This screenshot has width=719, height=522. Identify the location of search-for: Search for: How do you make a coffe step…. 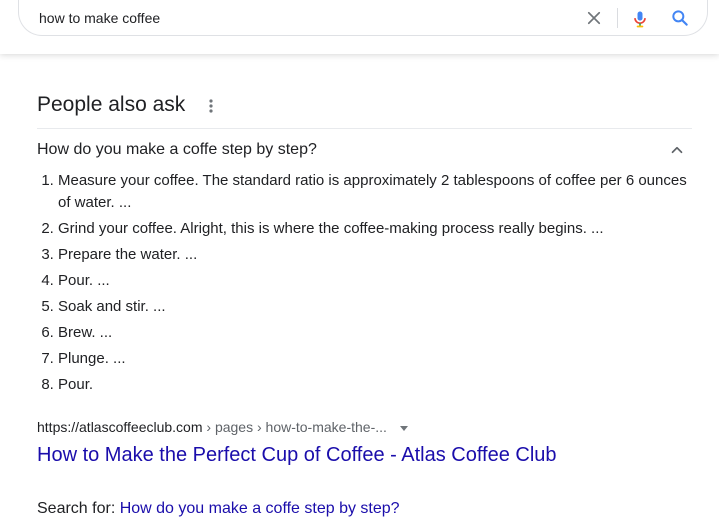
(218, 509).